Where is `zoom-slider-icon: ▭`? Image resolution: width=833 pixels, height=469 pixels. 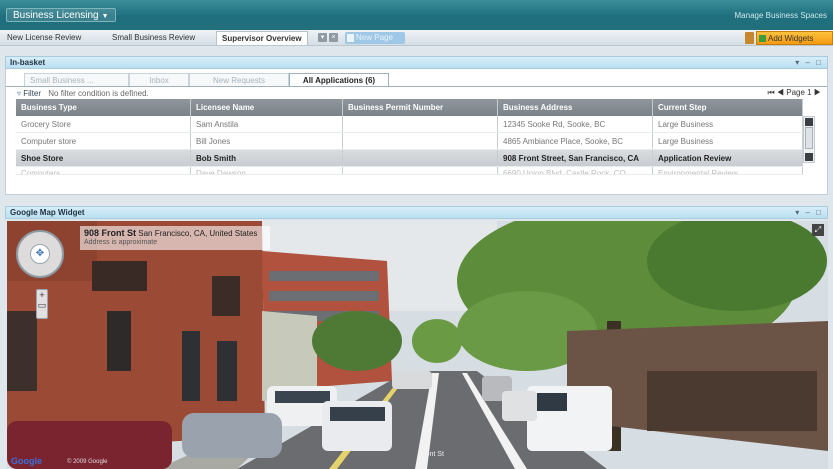
zoom-slider-icon: ▭ is located at coordinates (42, 305).